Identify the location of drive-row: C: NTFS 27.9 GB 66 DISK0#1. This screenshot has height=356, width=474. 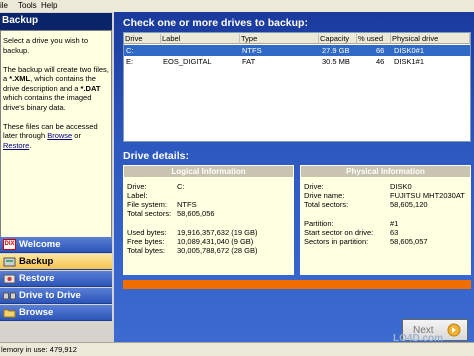
(297, 50).